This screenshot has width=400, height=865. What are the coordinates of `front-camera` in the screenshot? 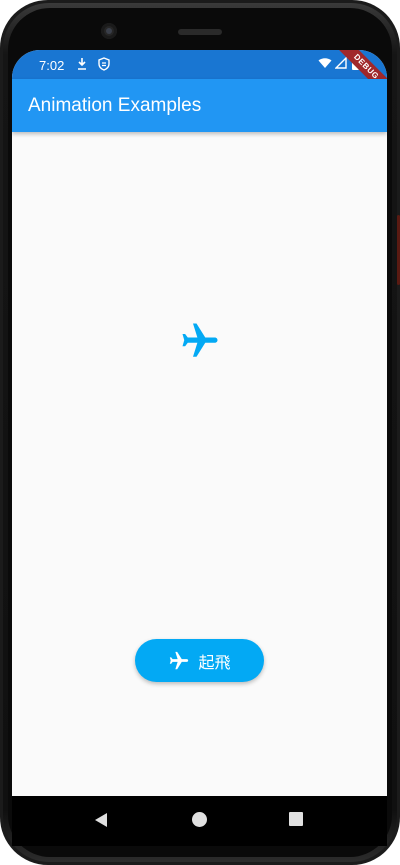 It's located at (109, 31).